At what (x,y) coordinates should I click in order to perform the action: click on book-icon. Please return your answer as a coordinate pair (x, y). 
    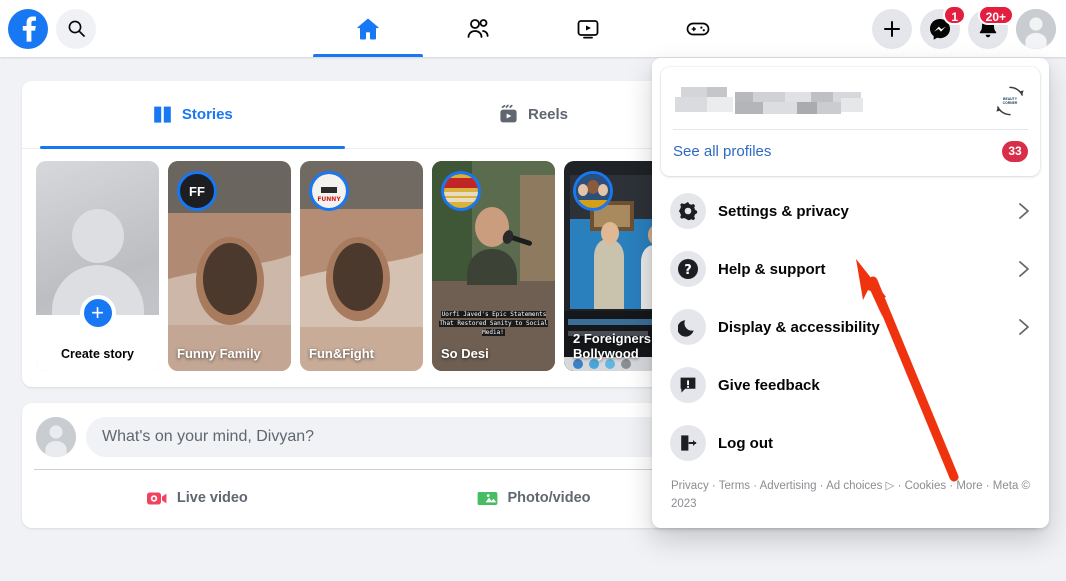
    Looking at the image, I should click on (162, 114).